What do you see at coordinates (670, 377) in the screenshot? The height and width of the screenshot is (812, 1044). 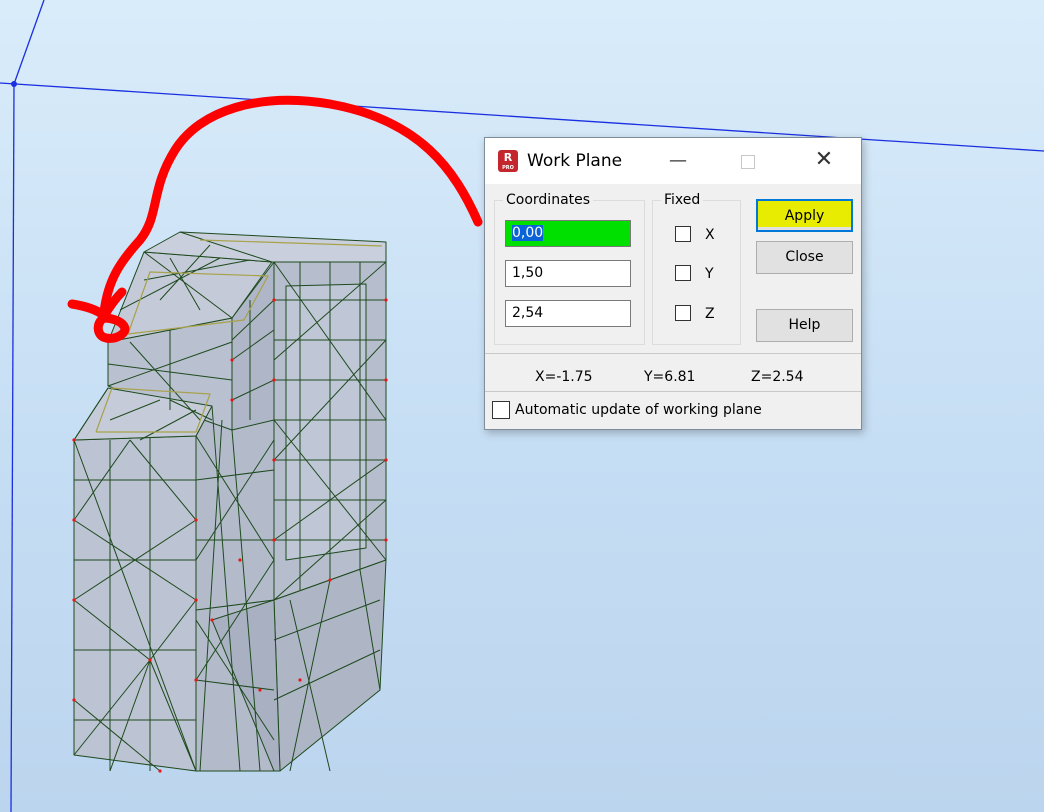 I see `readout-y: Y=6.81` at bounding box center [670, 377].